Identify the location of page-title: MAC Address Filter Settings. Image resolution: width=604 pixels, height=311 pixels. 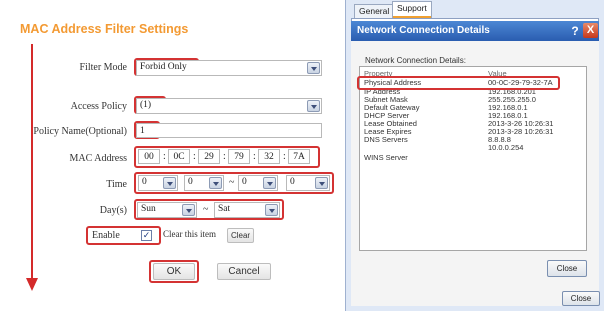
(104, 29).